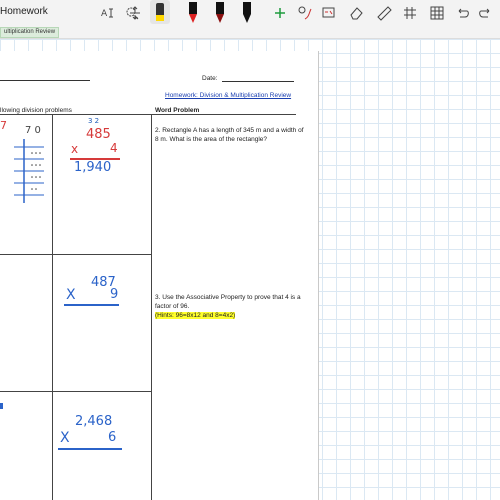 Image resolution: width=500 pixels, height=500 pixels. I want to click on text-select-icon: A, so click(108, 13).